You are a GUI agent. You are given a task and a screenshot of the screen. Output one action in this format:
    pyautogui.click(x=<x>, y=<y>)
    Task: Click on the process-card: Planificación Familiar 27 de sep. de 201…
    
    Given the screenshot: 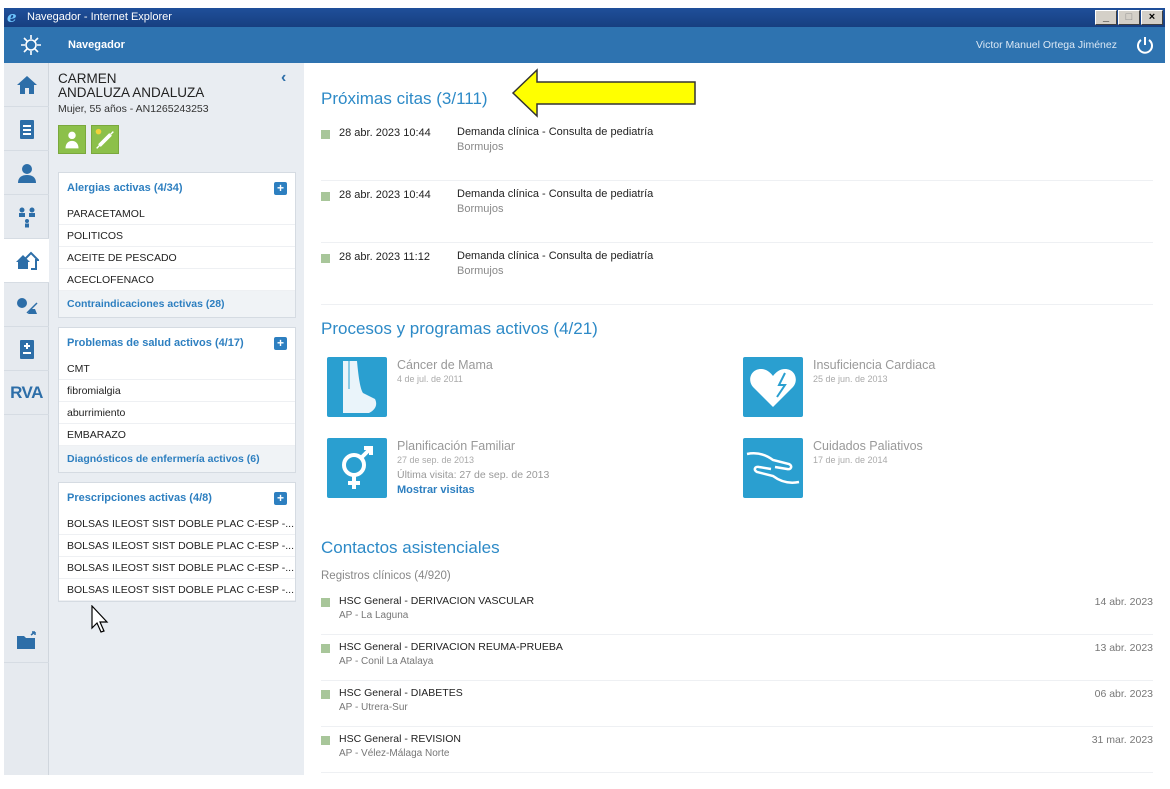 What is the action you would take?
    pyautogui.click(x=511, y=470)
    